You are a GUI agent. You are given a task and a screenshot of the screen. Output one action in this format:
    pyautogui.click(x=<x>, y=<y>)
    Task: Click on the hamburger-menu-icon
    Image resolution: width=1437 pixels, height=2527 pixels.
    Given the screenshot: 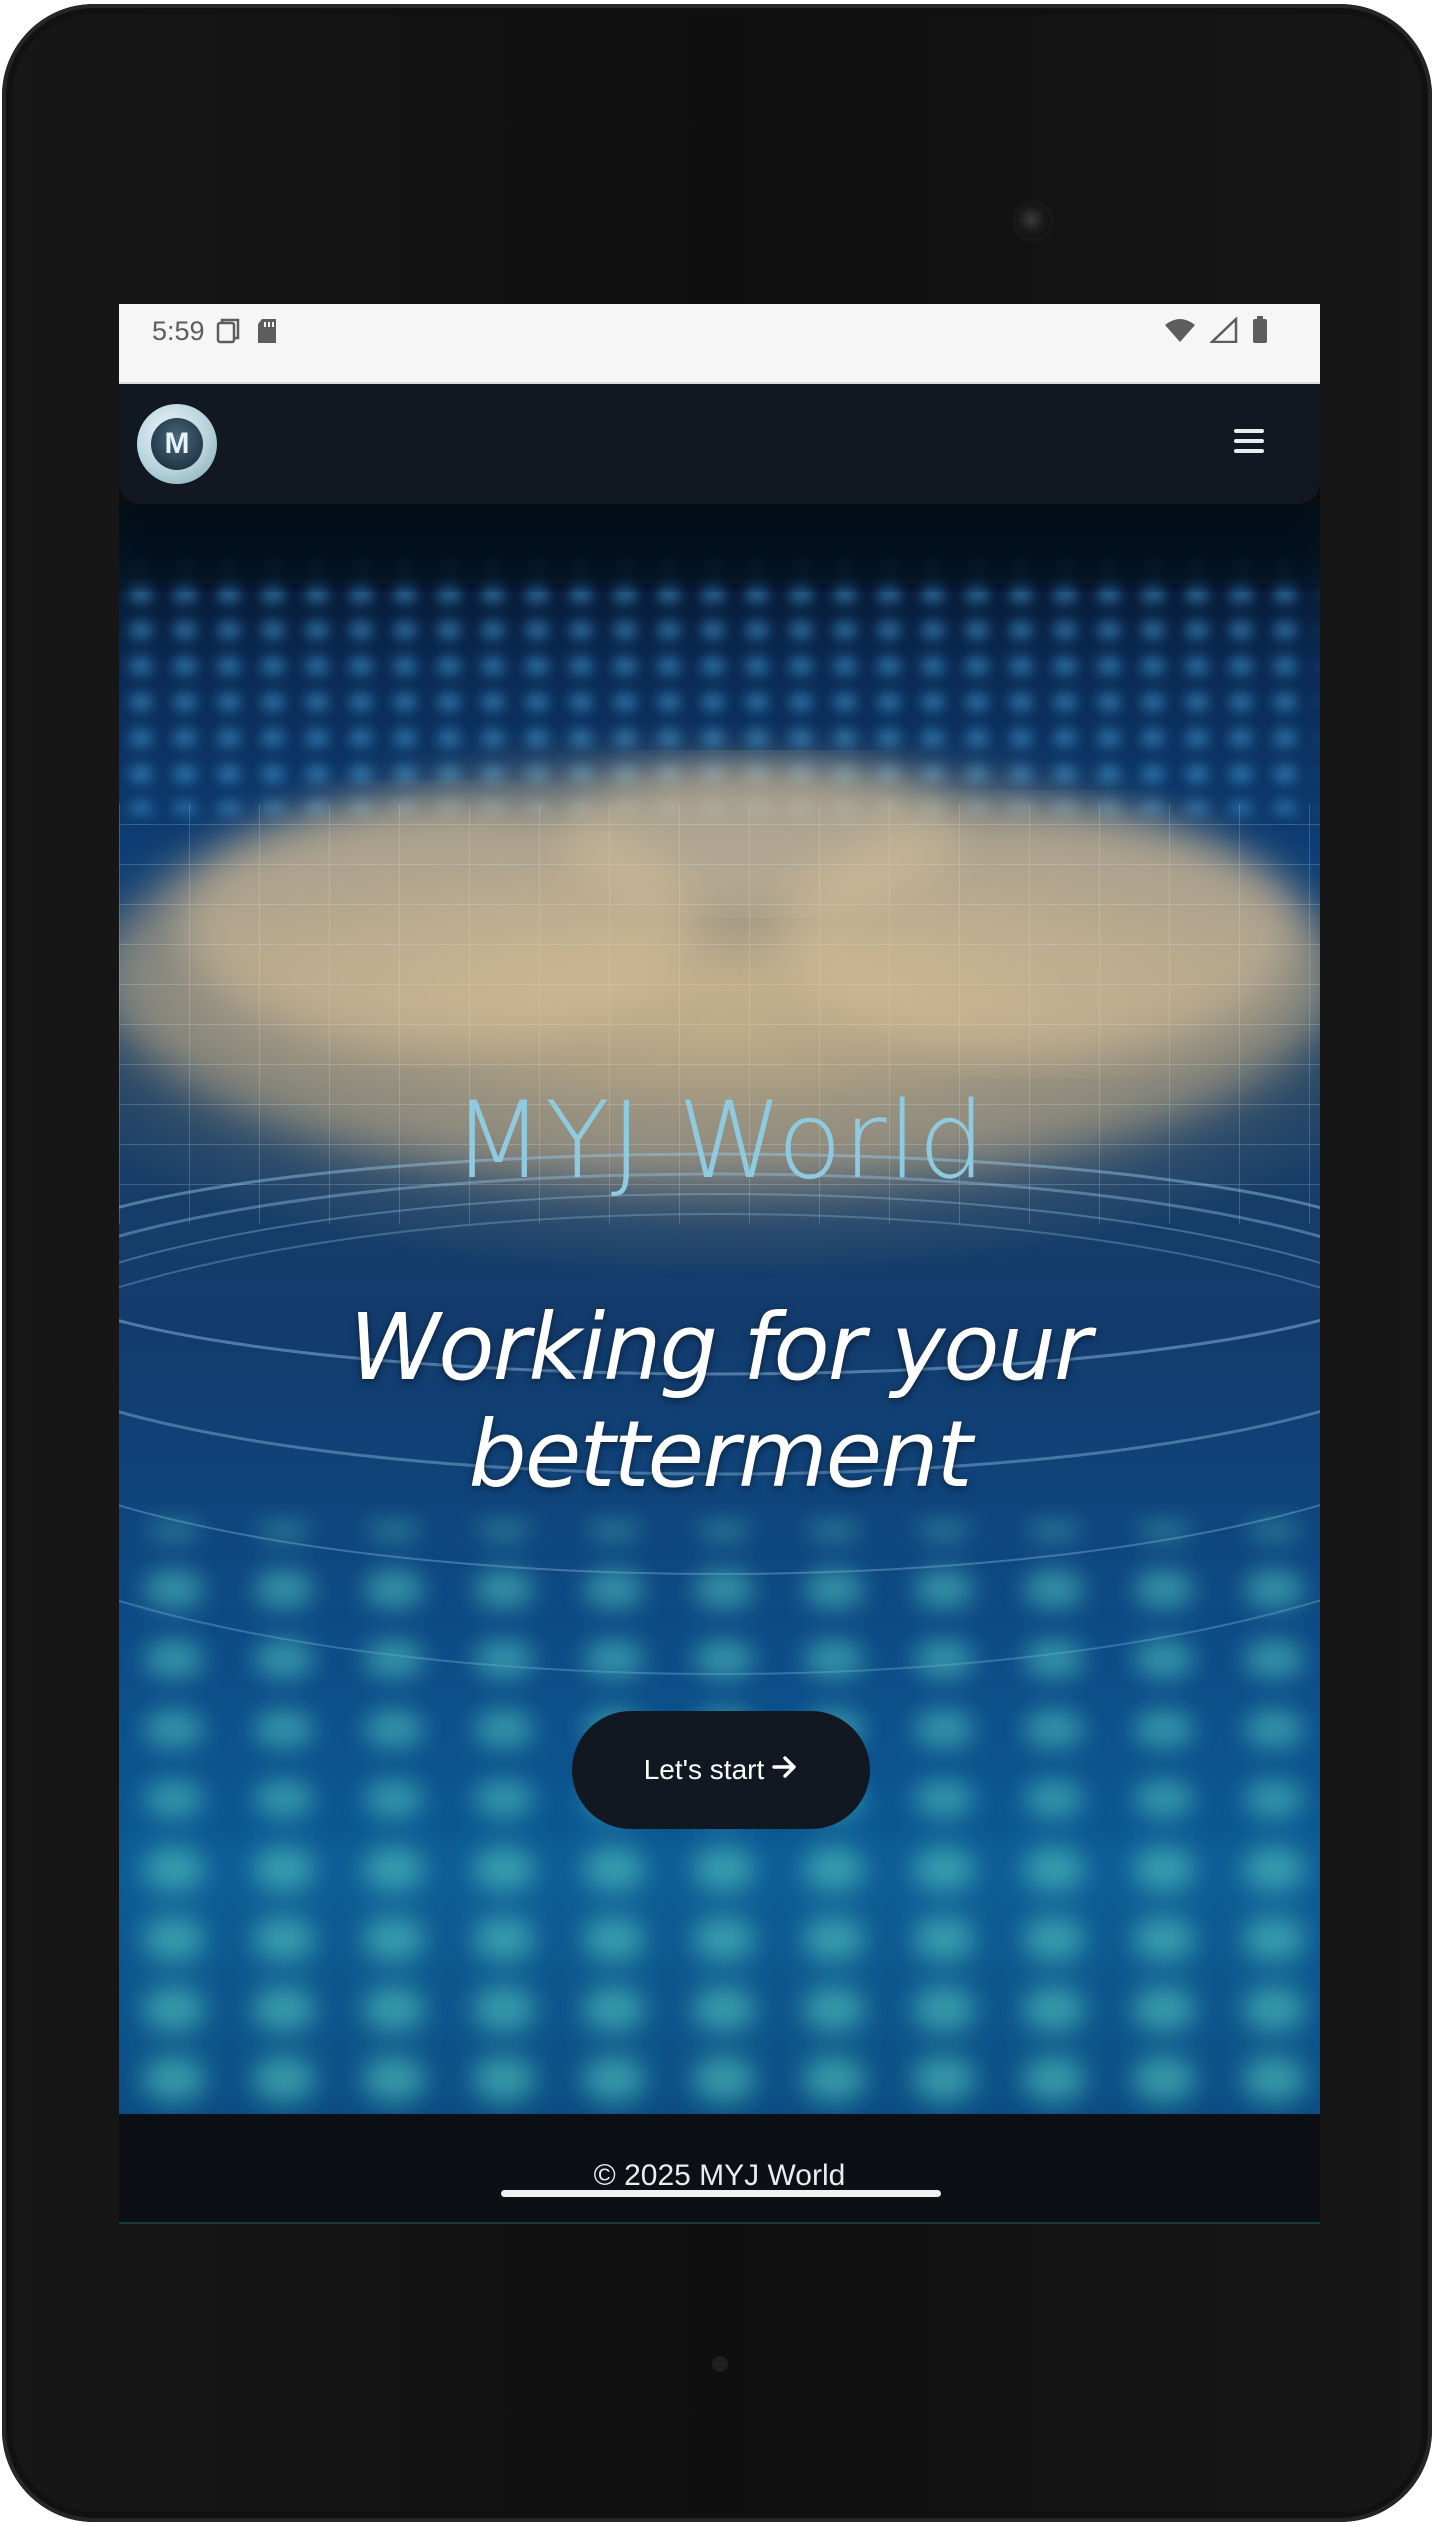 What is the action you would take?
    pyautogui.click(x=1249, y=441)
    